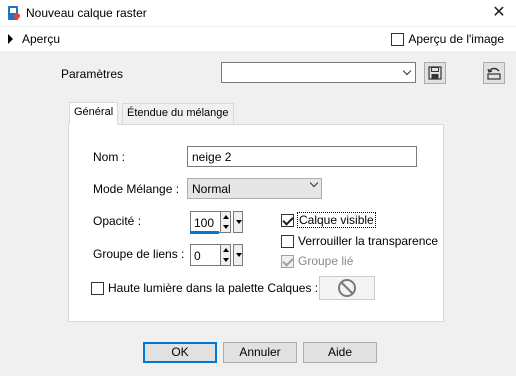  I want to click on groupe-de-liens-dropdown, so click(238, 255).